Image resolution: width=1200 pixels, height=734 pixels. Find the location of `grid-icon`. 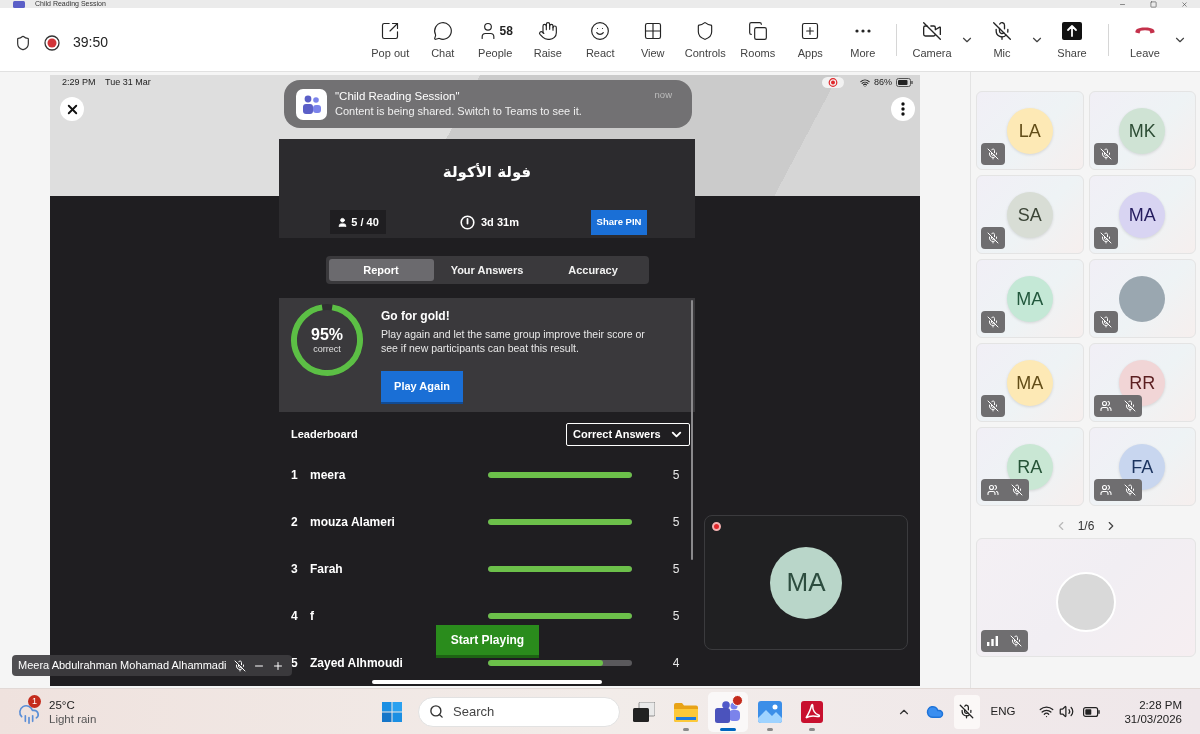

grid-icon is located at coordinates (652, 30).